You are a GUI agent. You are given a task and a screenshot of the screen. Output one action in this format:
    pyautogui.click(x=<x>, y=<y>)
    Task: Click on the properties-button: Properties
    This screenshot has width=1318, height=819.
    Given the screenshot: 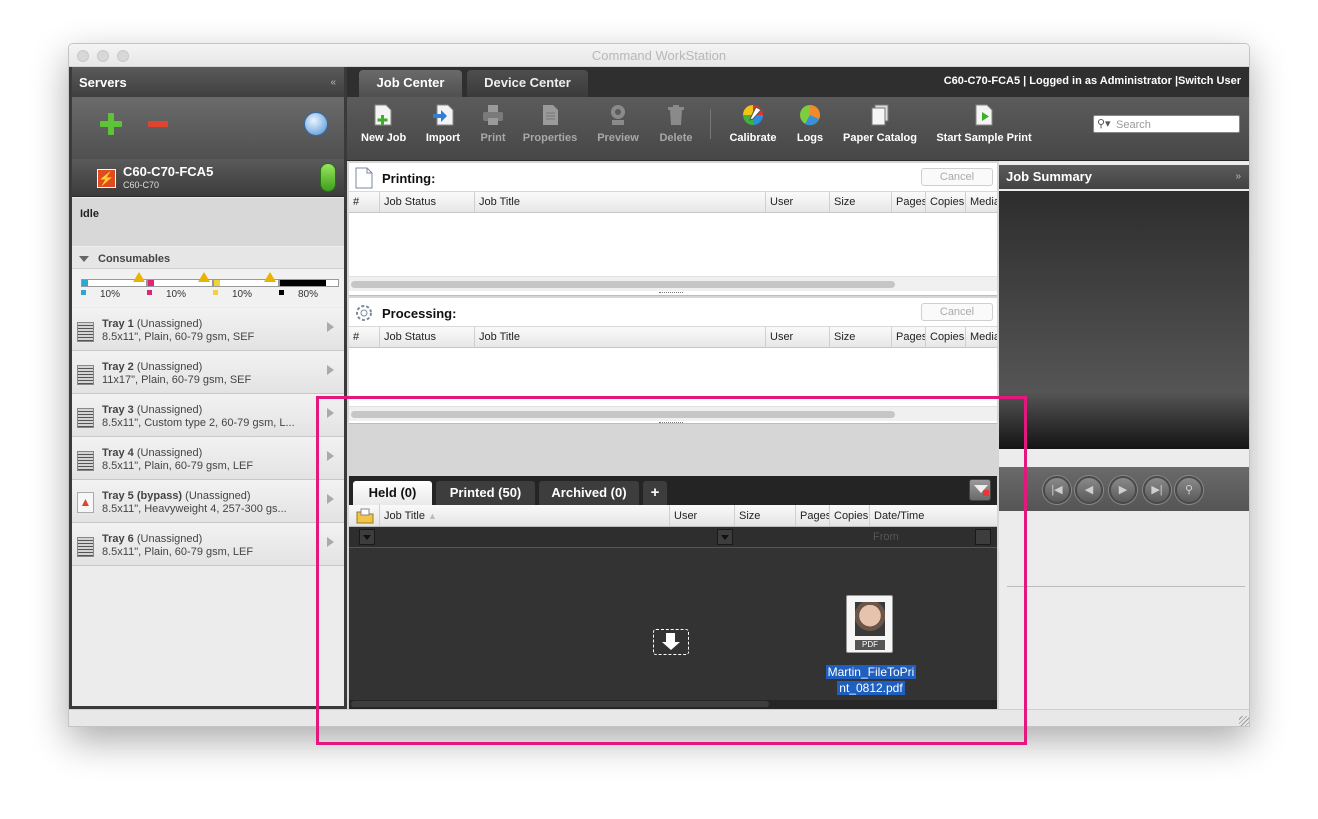 What is the action you would take?
    pyautogui.click(x=550, y=120)
    